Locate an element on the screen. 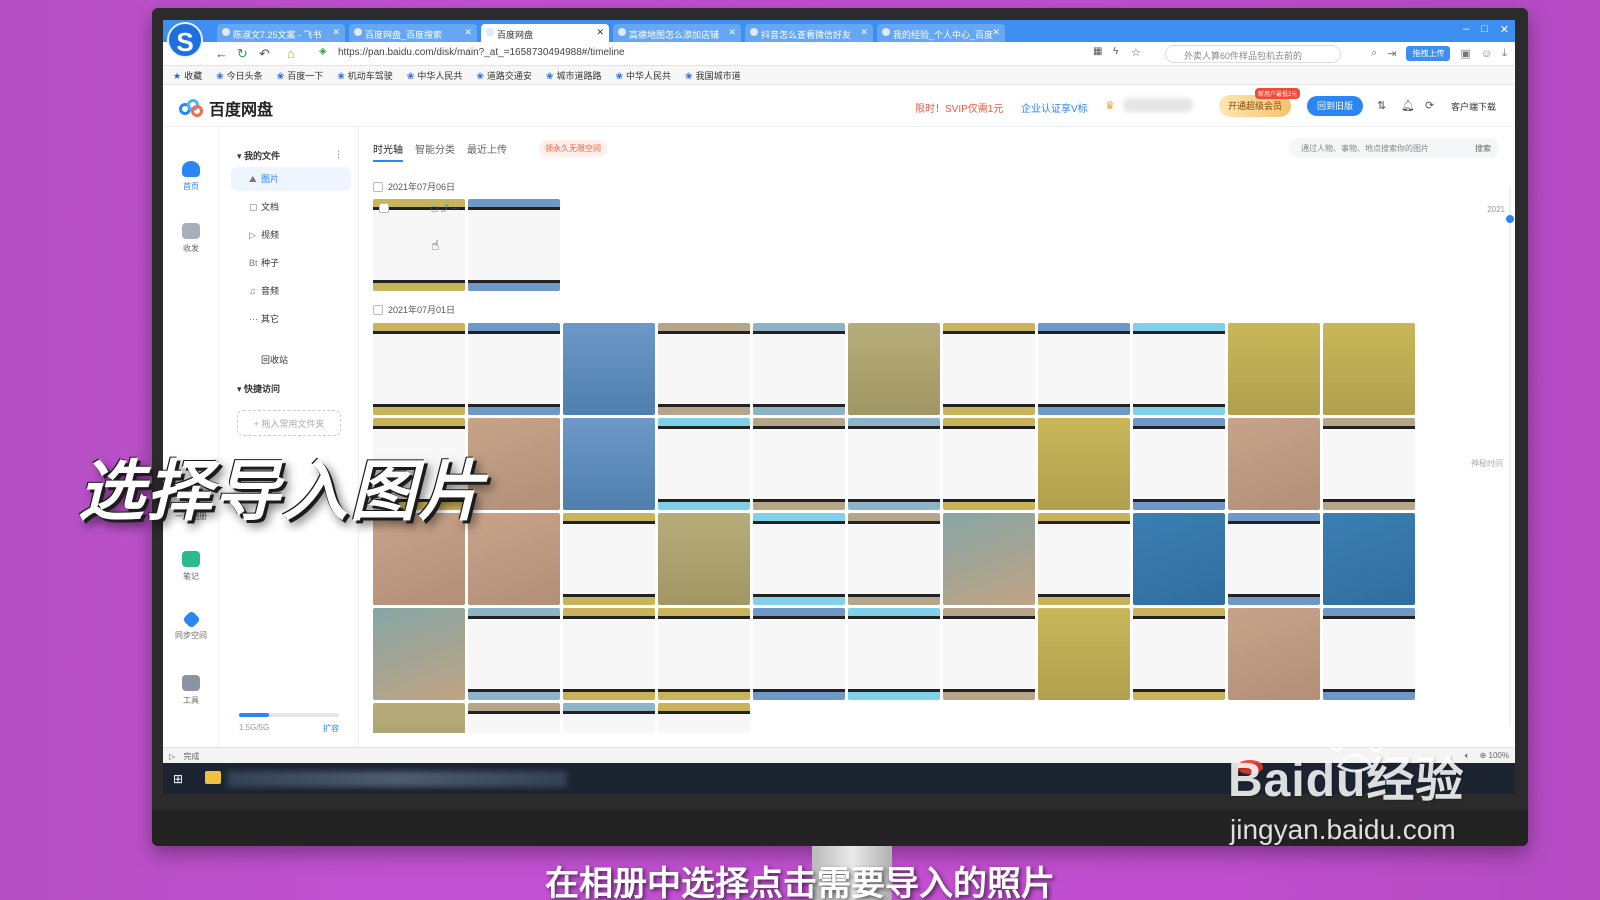 This screenshot has width=1600, height=900. share-more-icon: ▢ ⤴ ··· is located at coordinates (445, 208).